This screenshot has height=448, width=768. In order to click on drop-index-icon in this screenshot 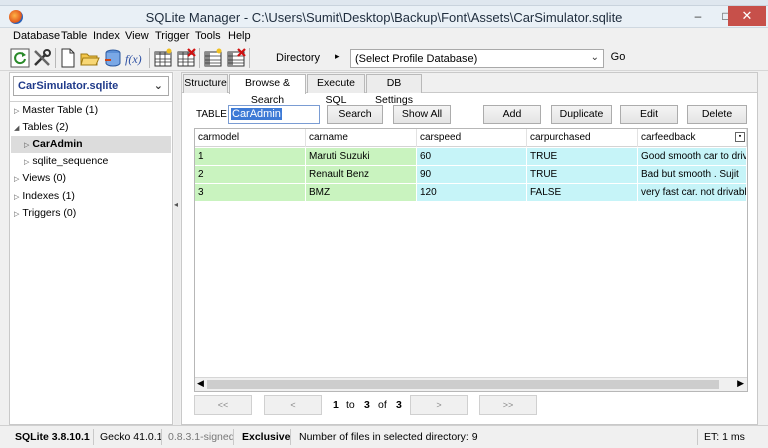, I will do `click(236, 58)`.